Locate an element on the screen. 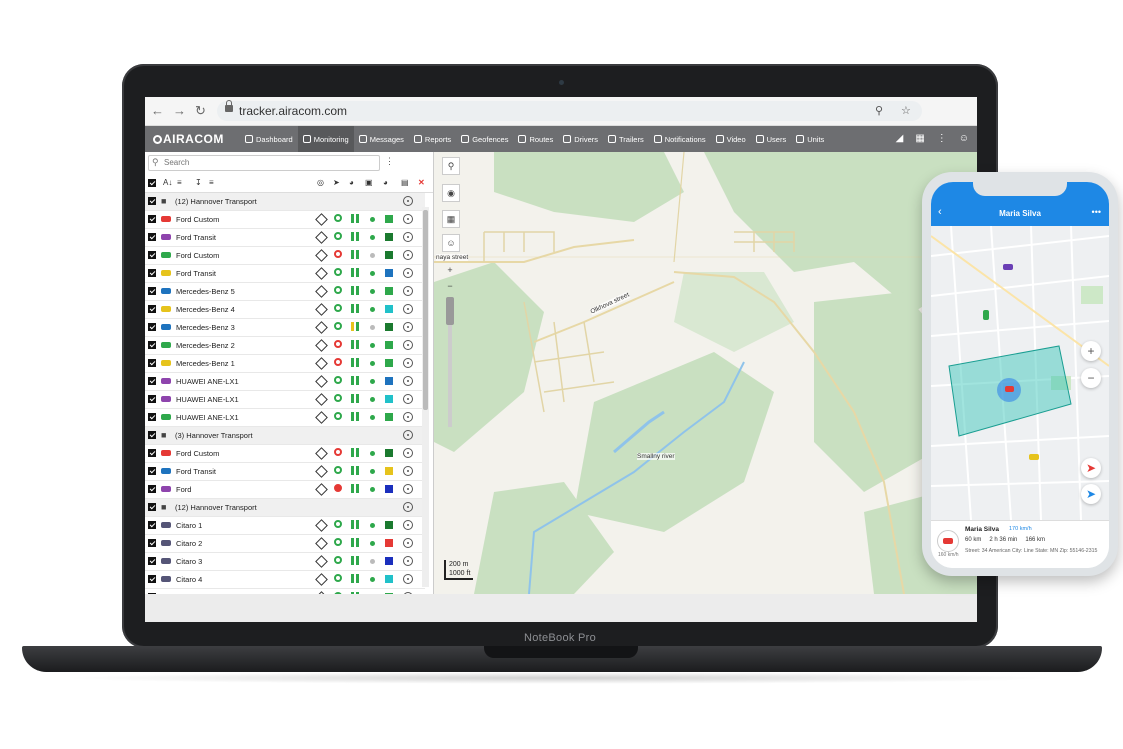 This screenshot has width=1123, height=749. locate-icon: ➤ is located at coordinates (1091, 494).